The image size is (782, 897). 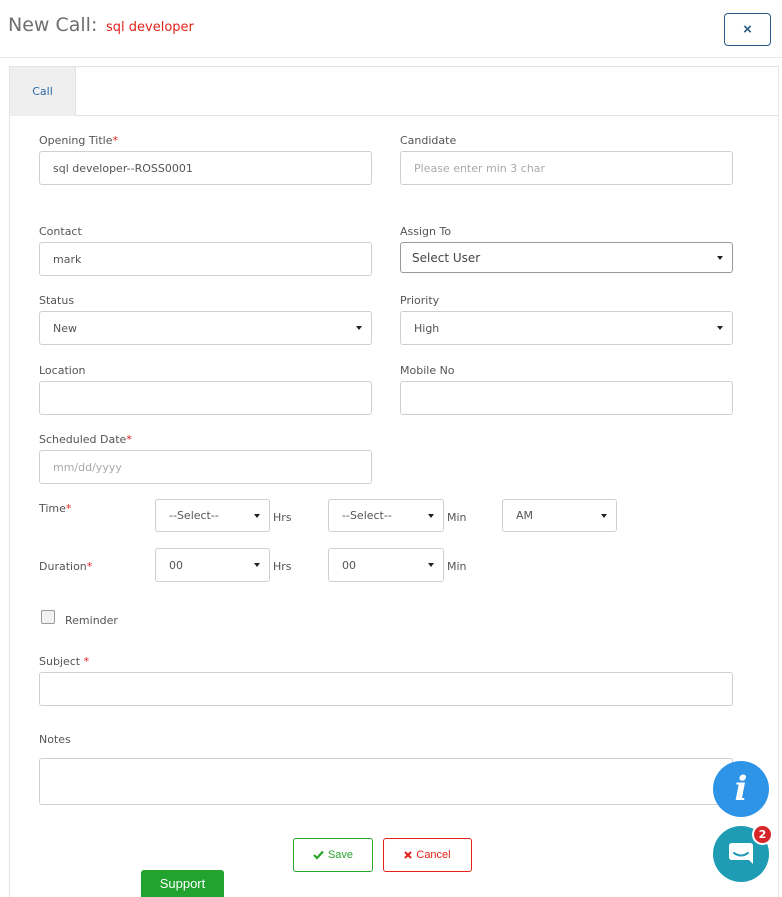 What do you see at coordinates (394, 91) in the screenshot?
I see `tab-bar: Call` at bounding box center [394, 91].